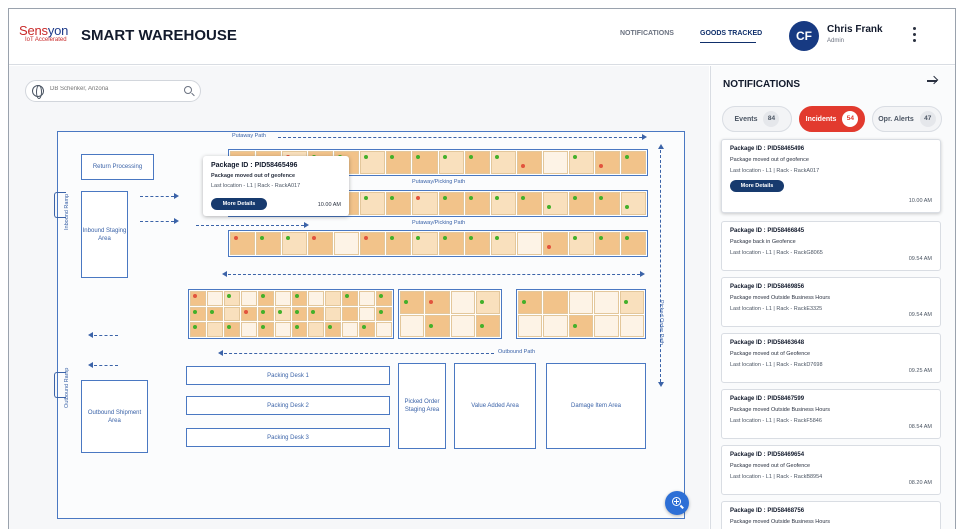  What do you see at coordinates (110, 89) in the screenshot?
I see `search-input` at bounding box center [110, 89].